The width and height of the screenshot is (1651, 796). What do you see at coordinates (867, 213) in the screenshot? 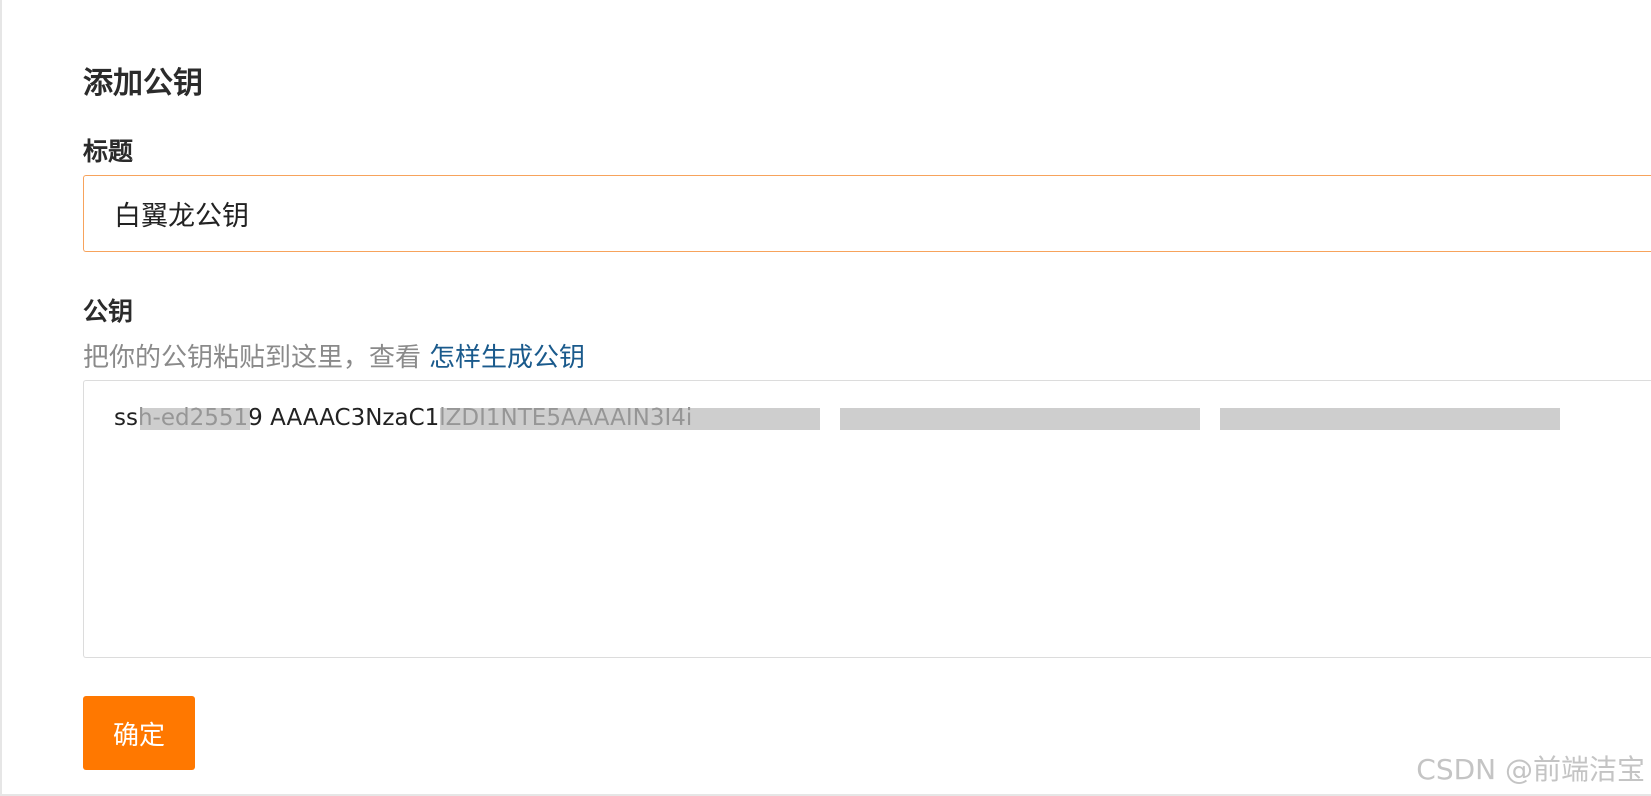
I see `title-input` at bounding box center [867, 213].